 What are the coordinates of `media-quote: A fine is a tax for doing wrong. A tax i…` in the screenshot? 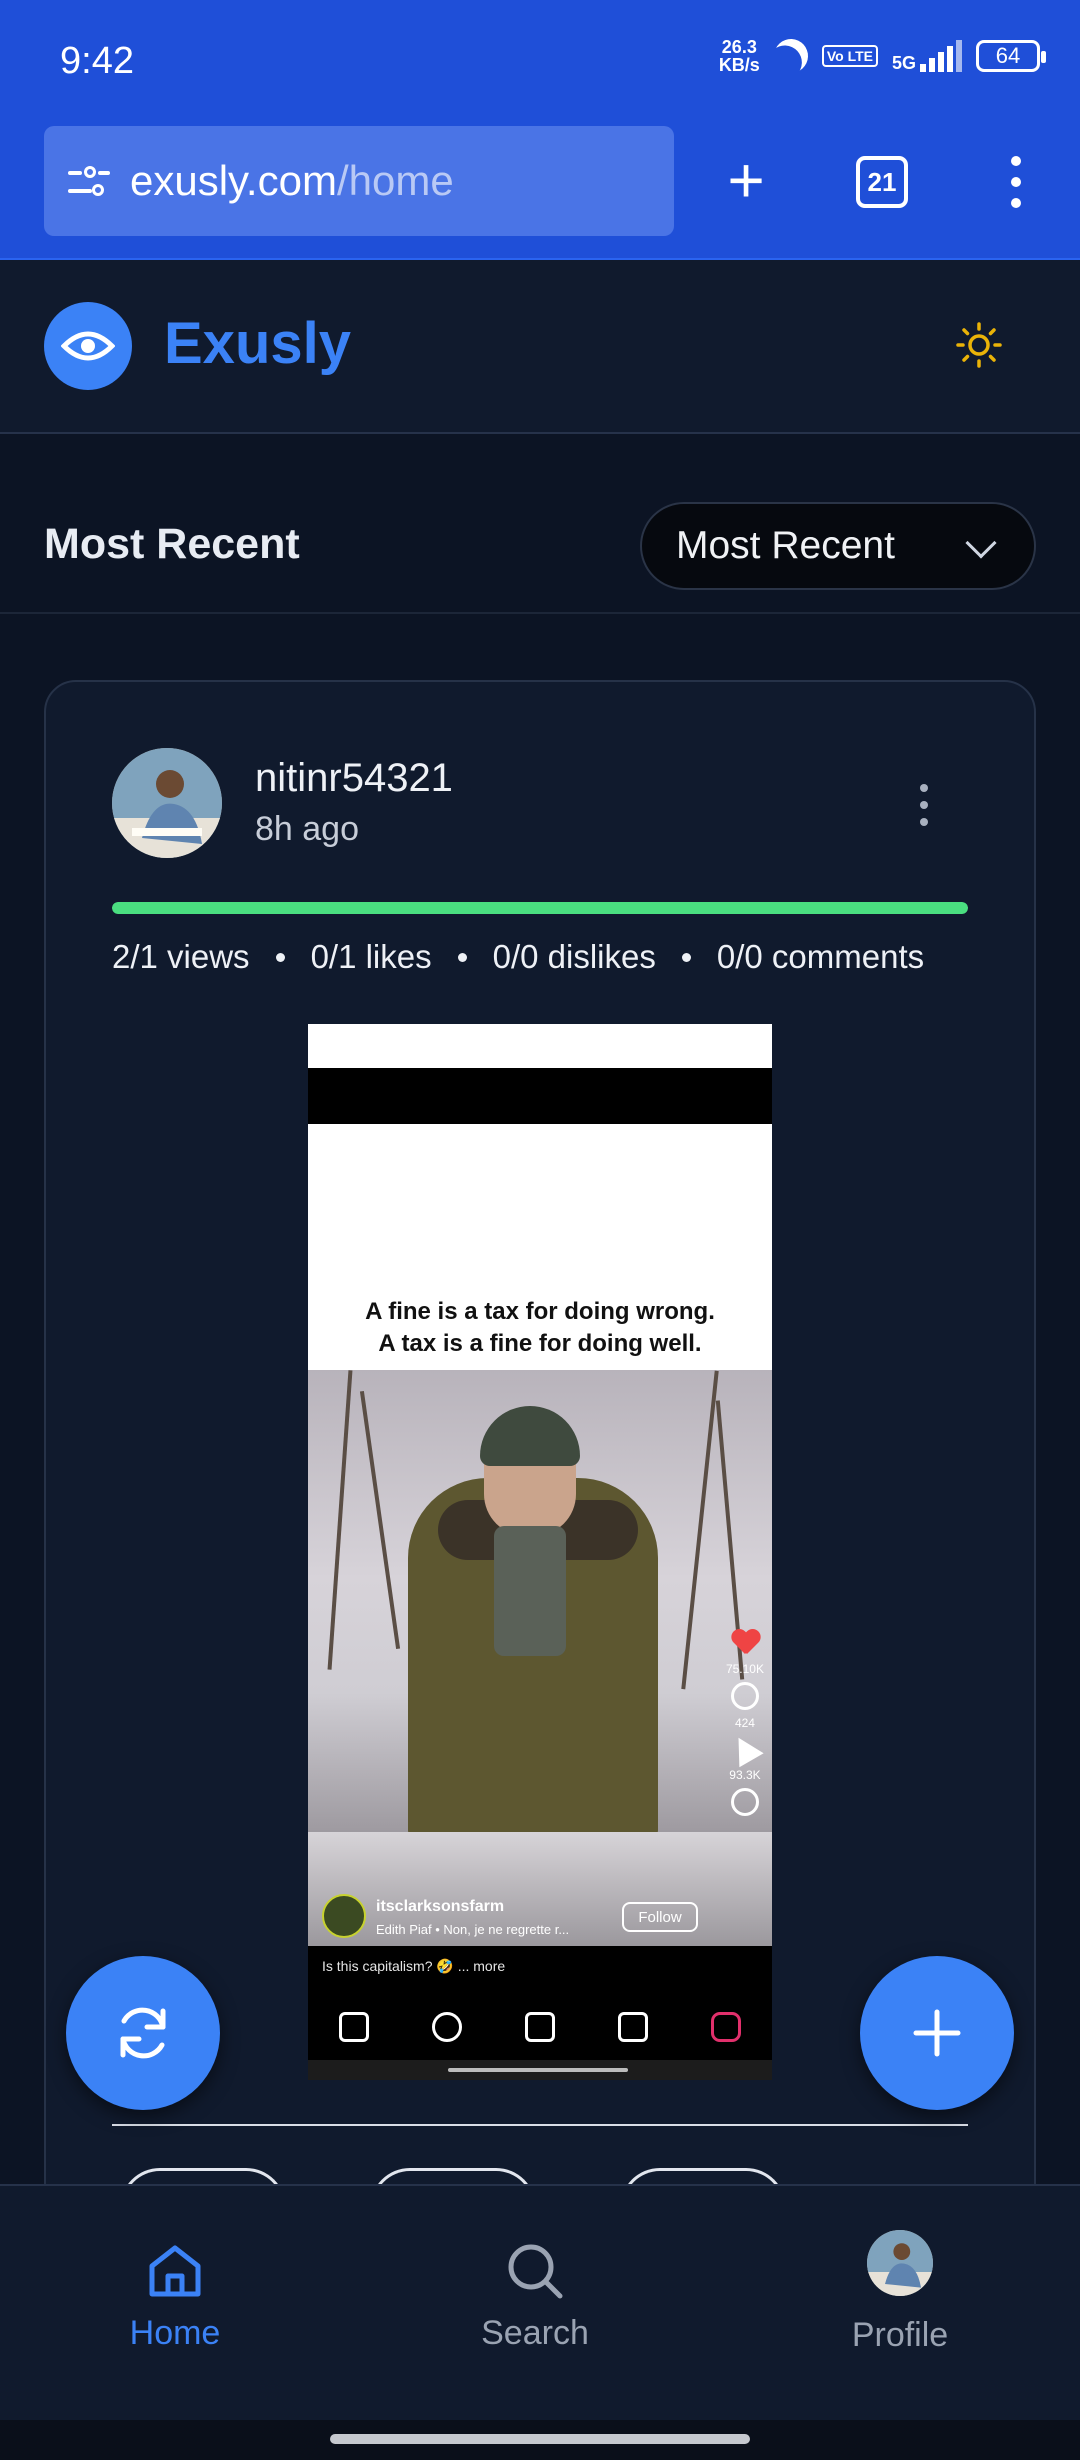 It's located at (540, 1327).